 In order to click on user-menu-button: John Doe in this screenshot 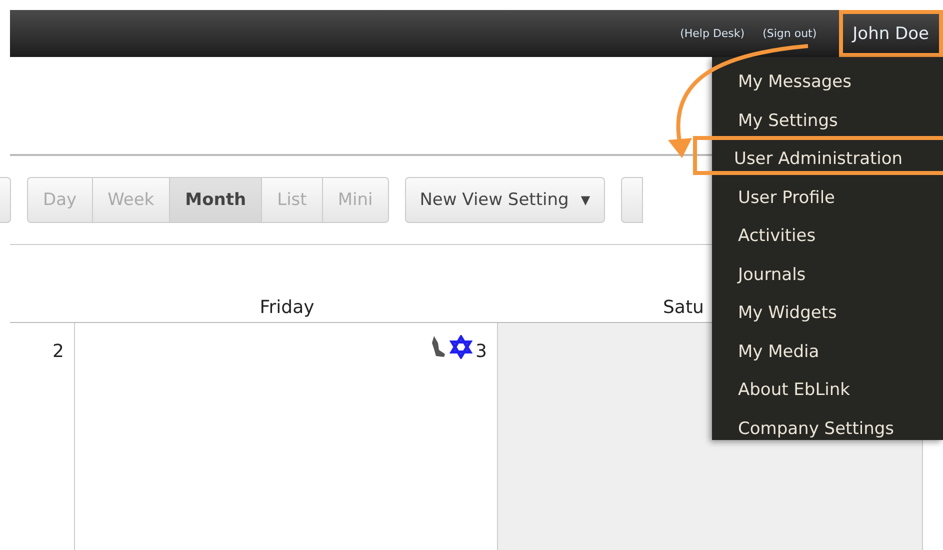, I will do `click(890, 33)`.